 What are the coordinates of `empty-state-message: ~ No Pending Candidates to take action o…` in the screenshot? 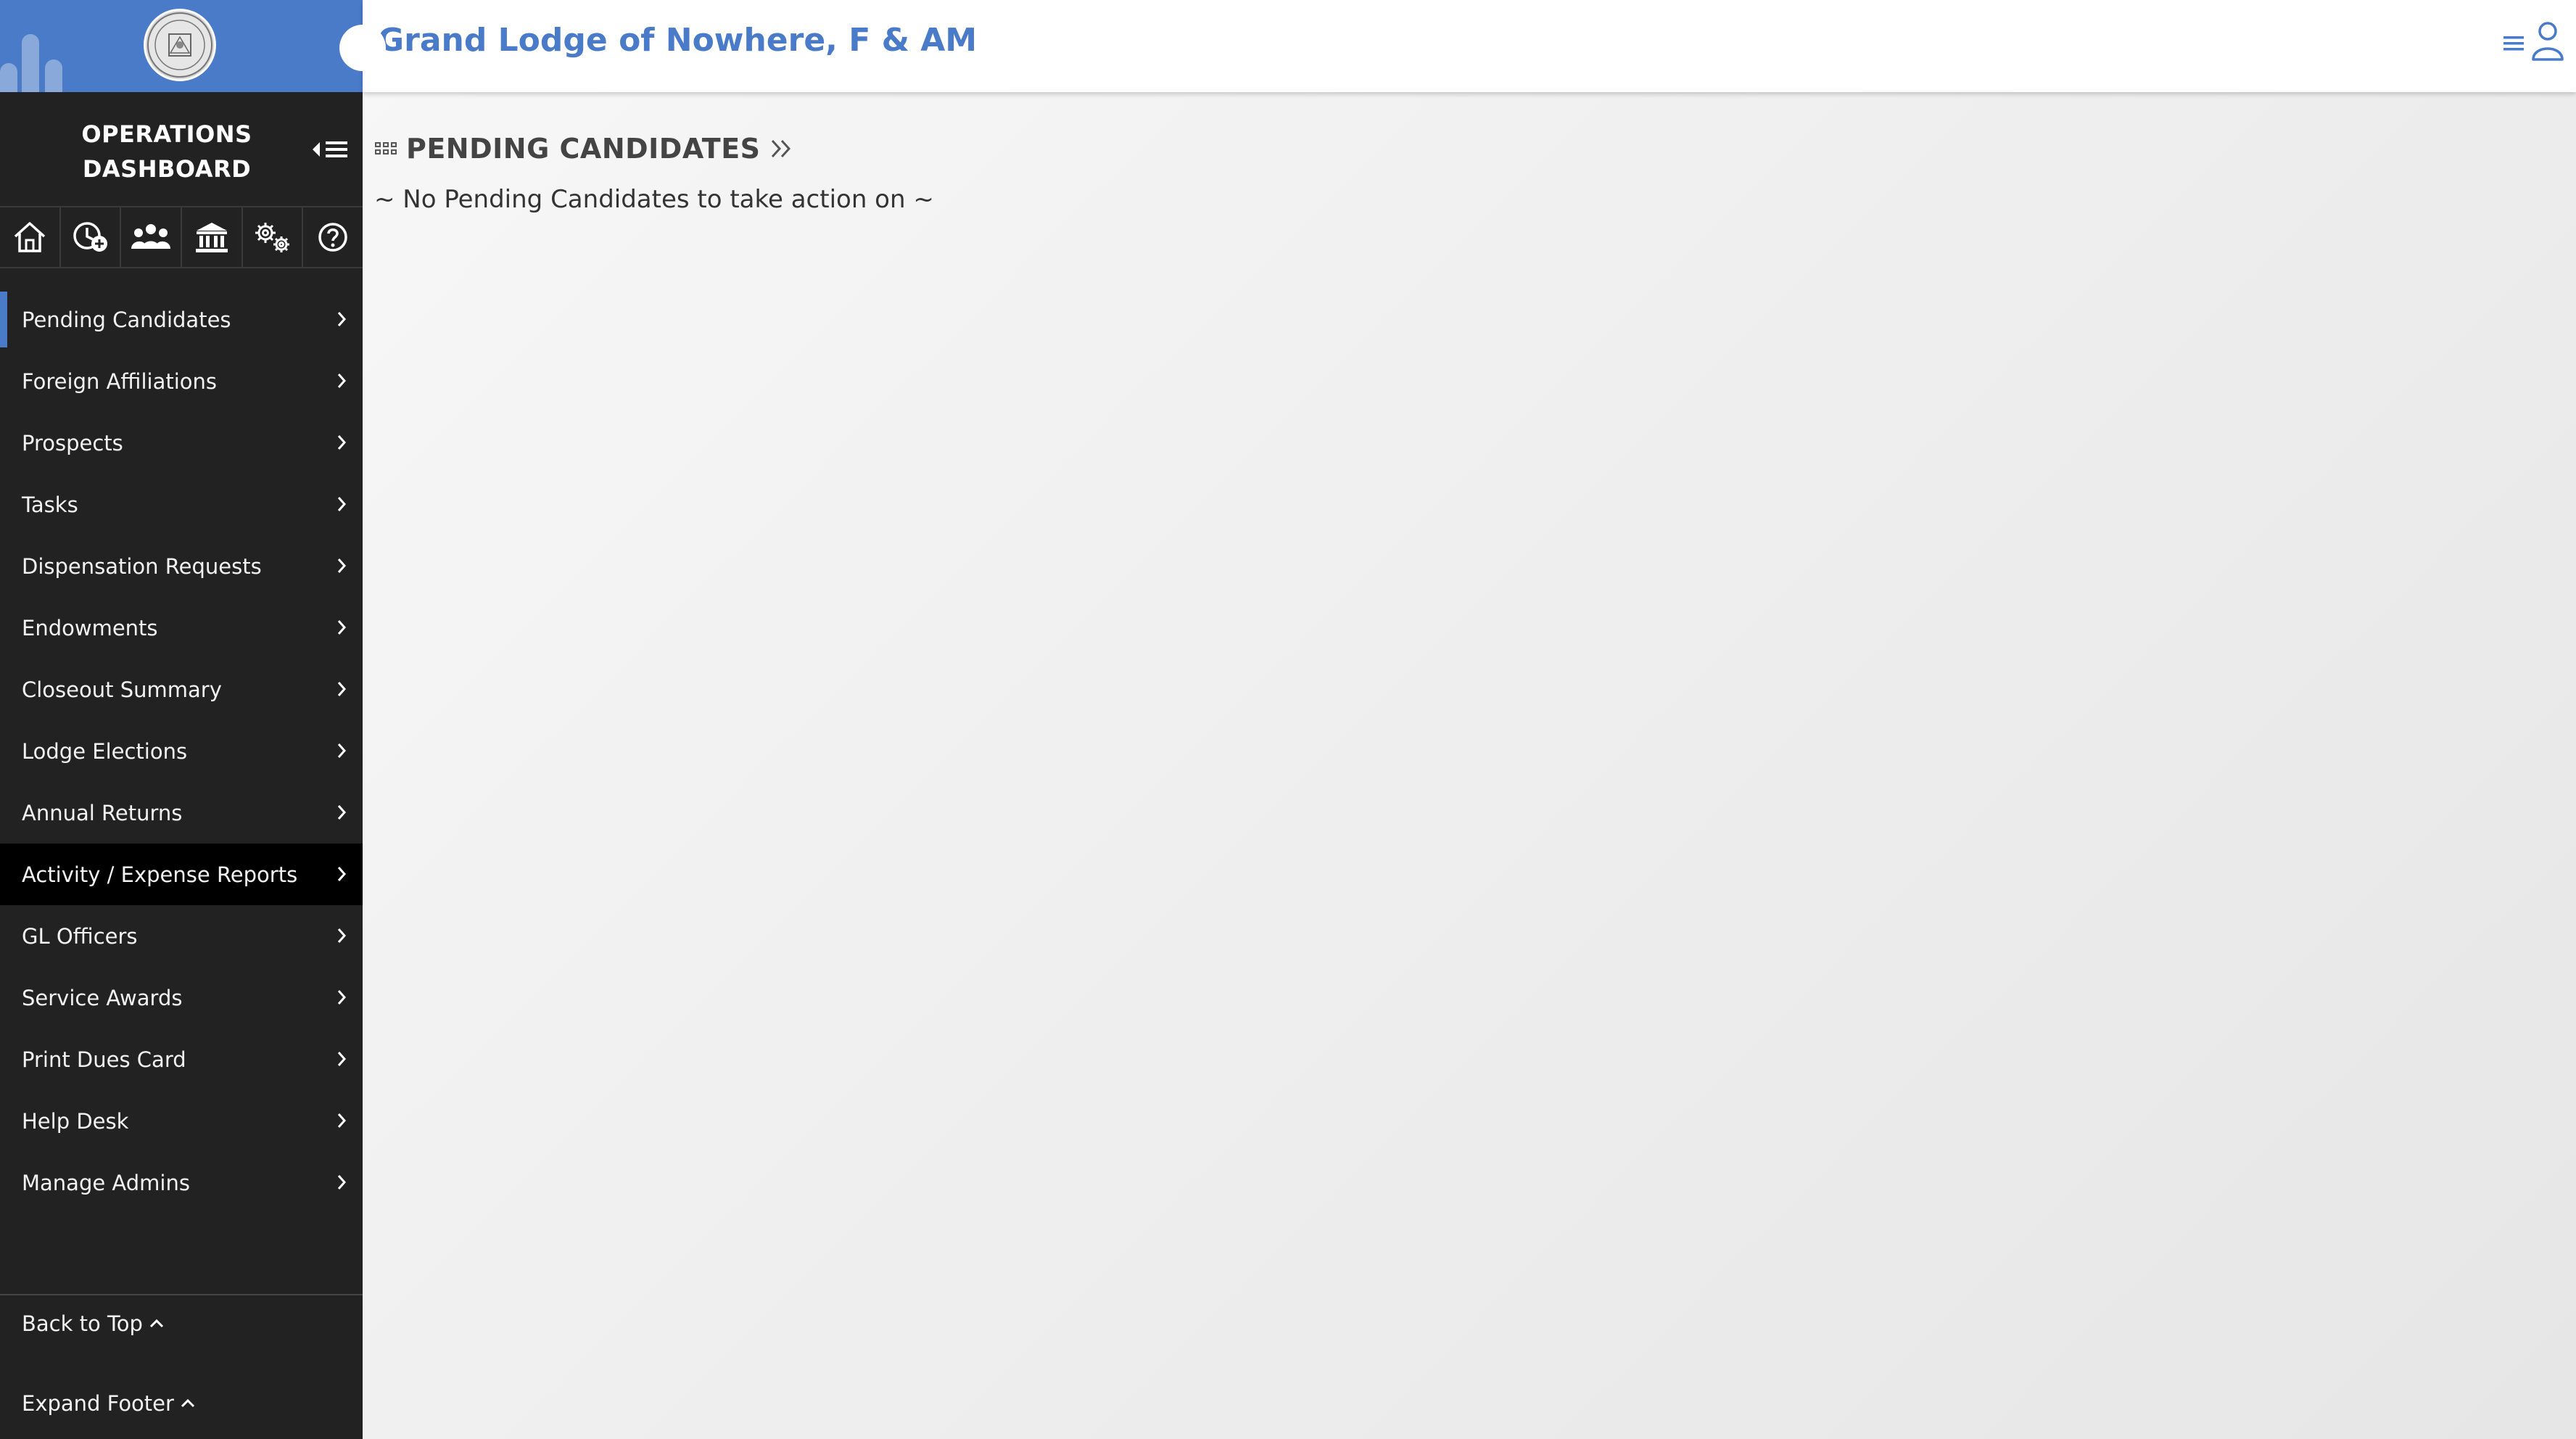 It's located at (654, 200).